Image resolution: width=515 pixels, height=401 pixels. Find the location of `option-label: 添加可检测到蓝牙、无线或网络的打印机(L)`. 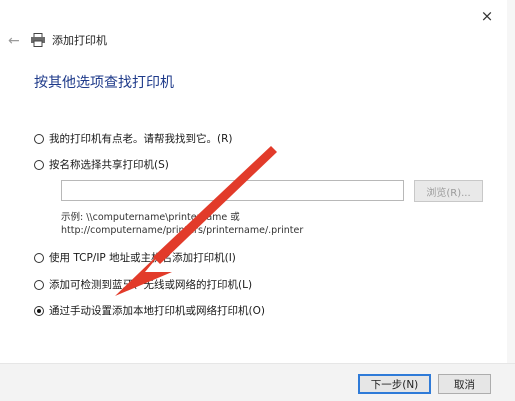

option-label: 添加可检测到蓝牙、无线或网络的打印机(L) is located at coordinates (151, 285).